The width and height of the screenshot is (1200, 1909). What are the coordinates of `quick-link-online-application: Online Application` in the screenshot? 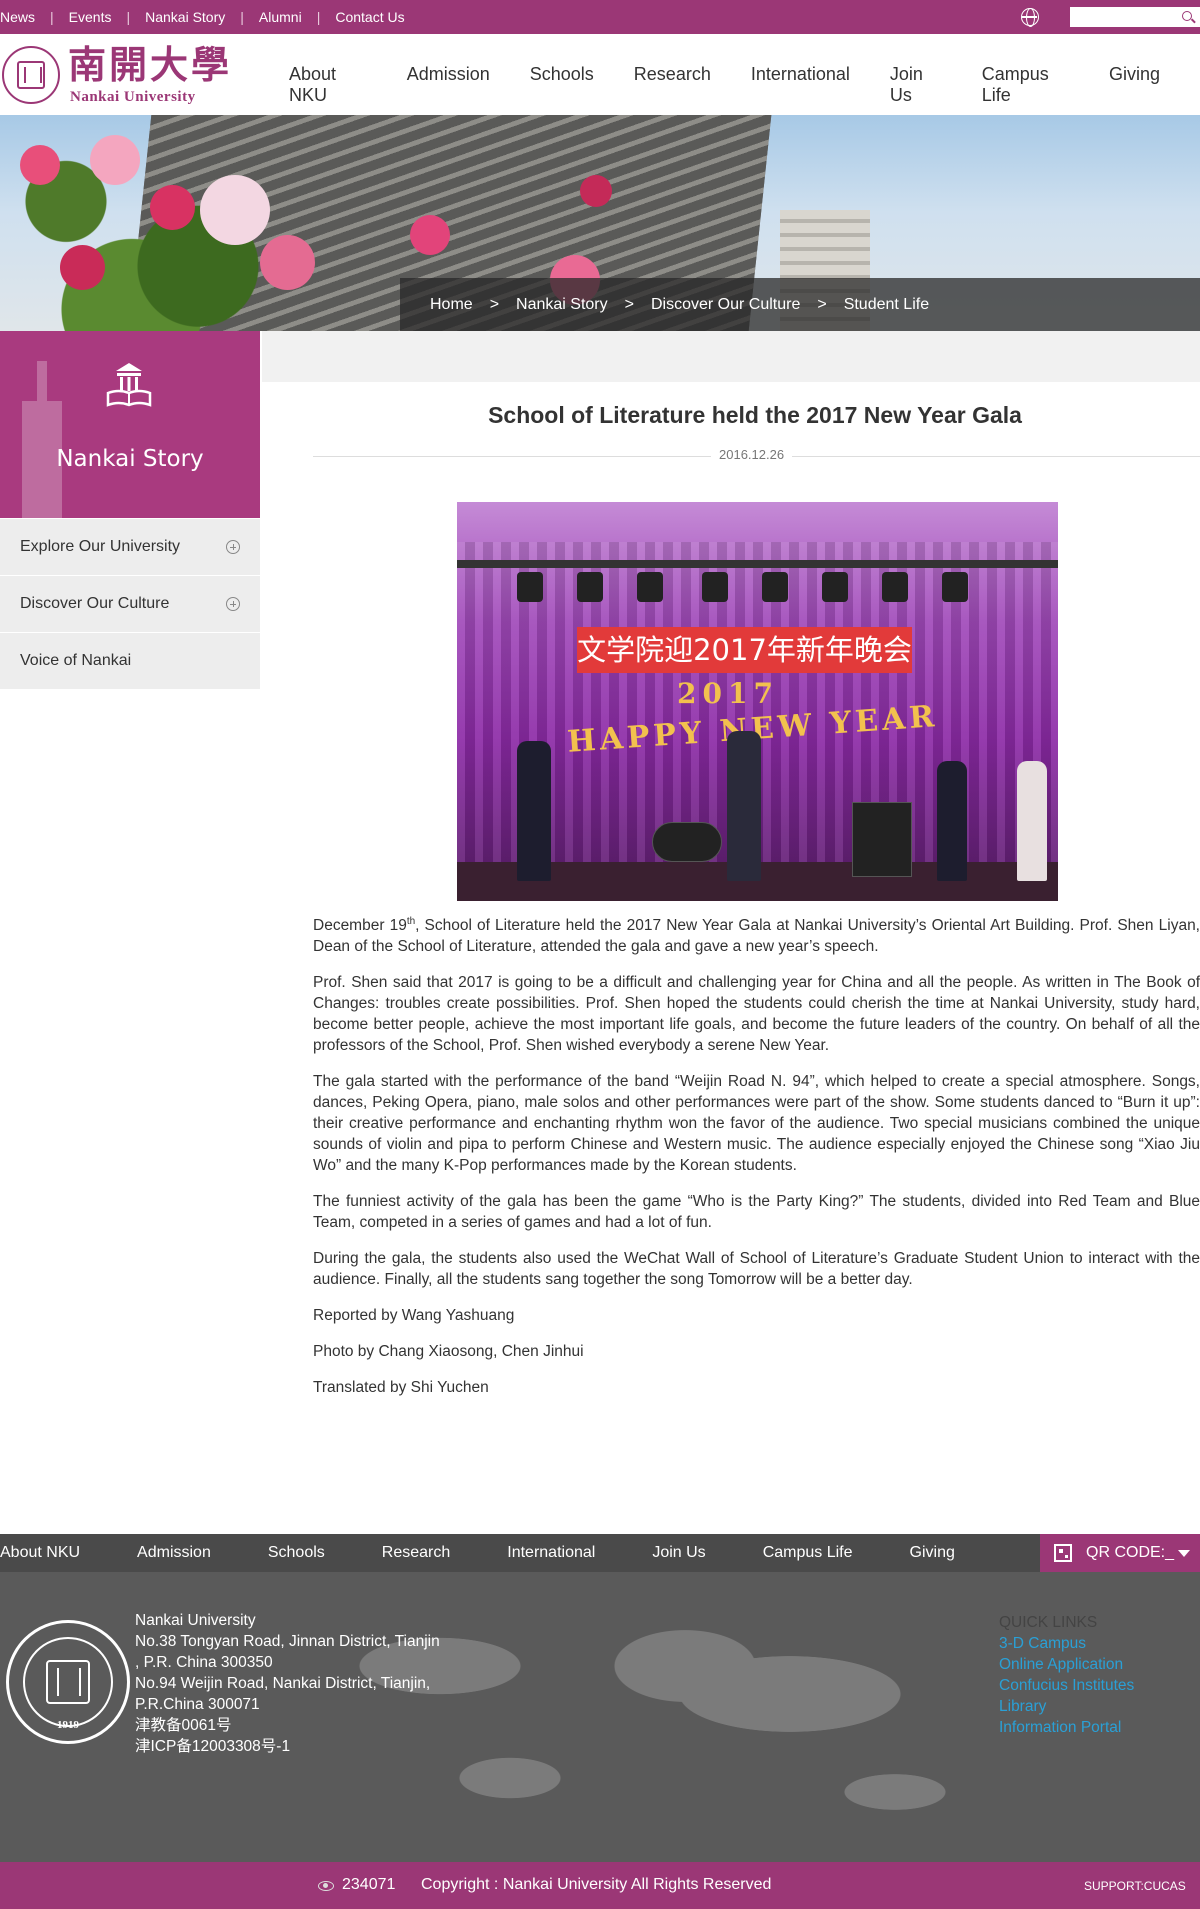 It's located at (1066, 1664).